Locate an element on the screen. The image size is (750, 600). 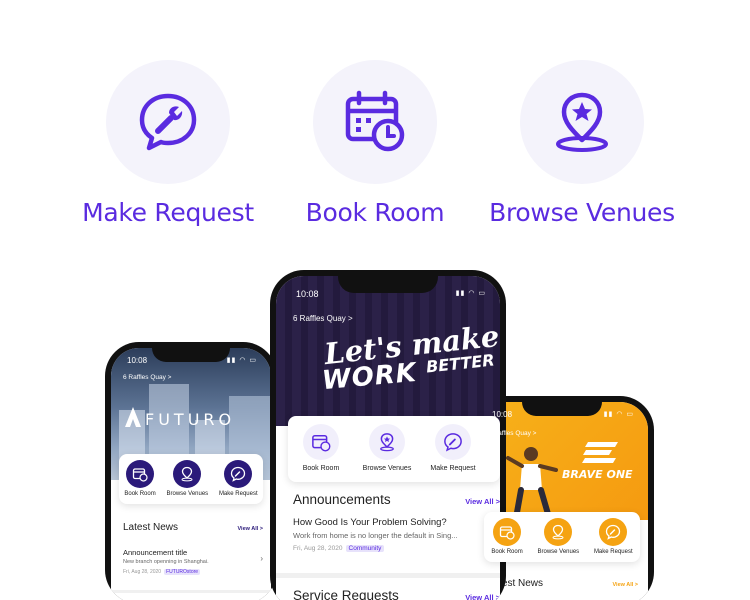
person-jumping-image is located at coordinates (532, 483).